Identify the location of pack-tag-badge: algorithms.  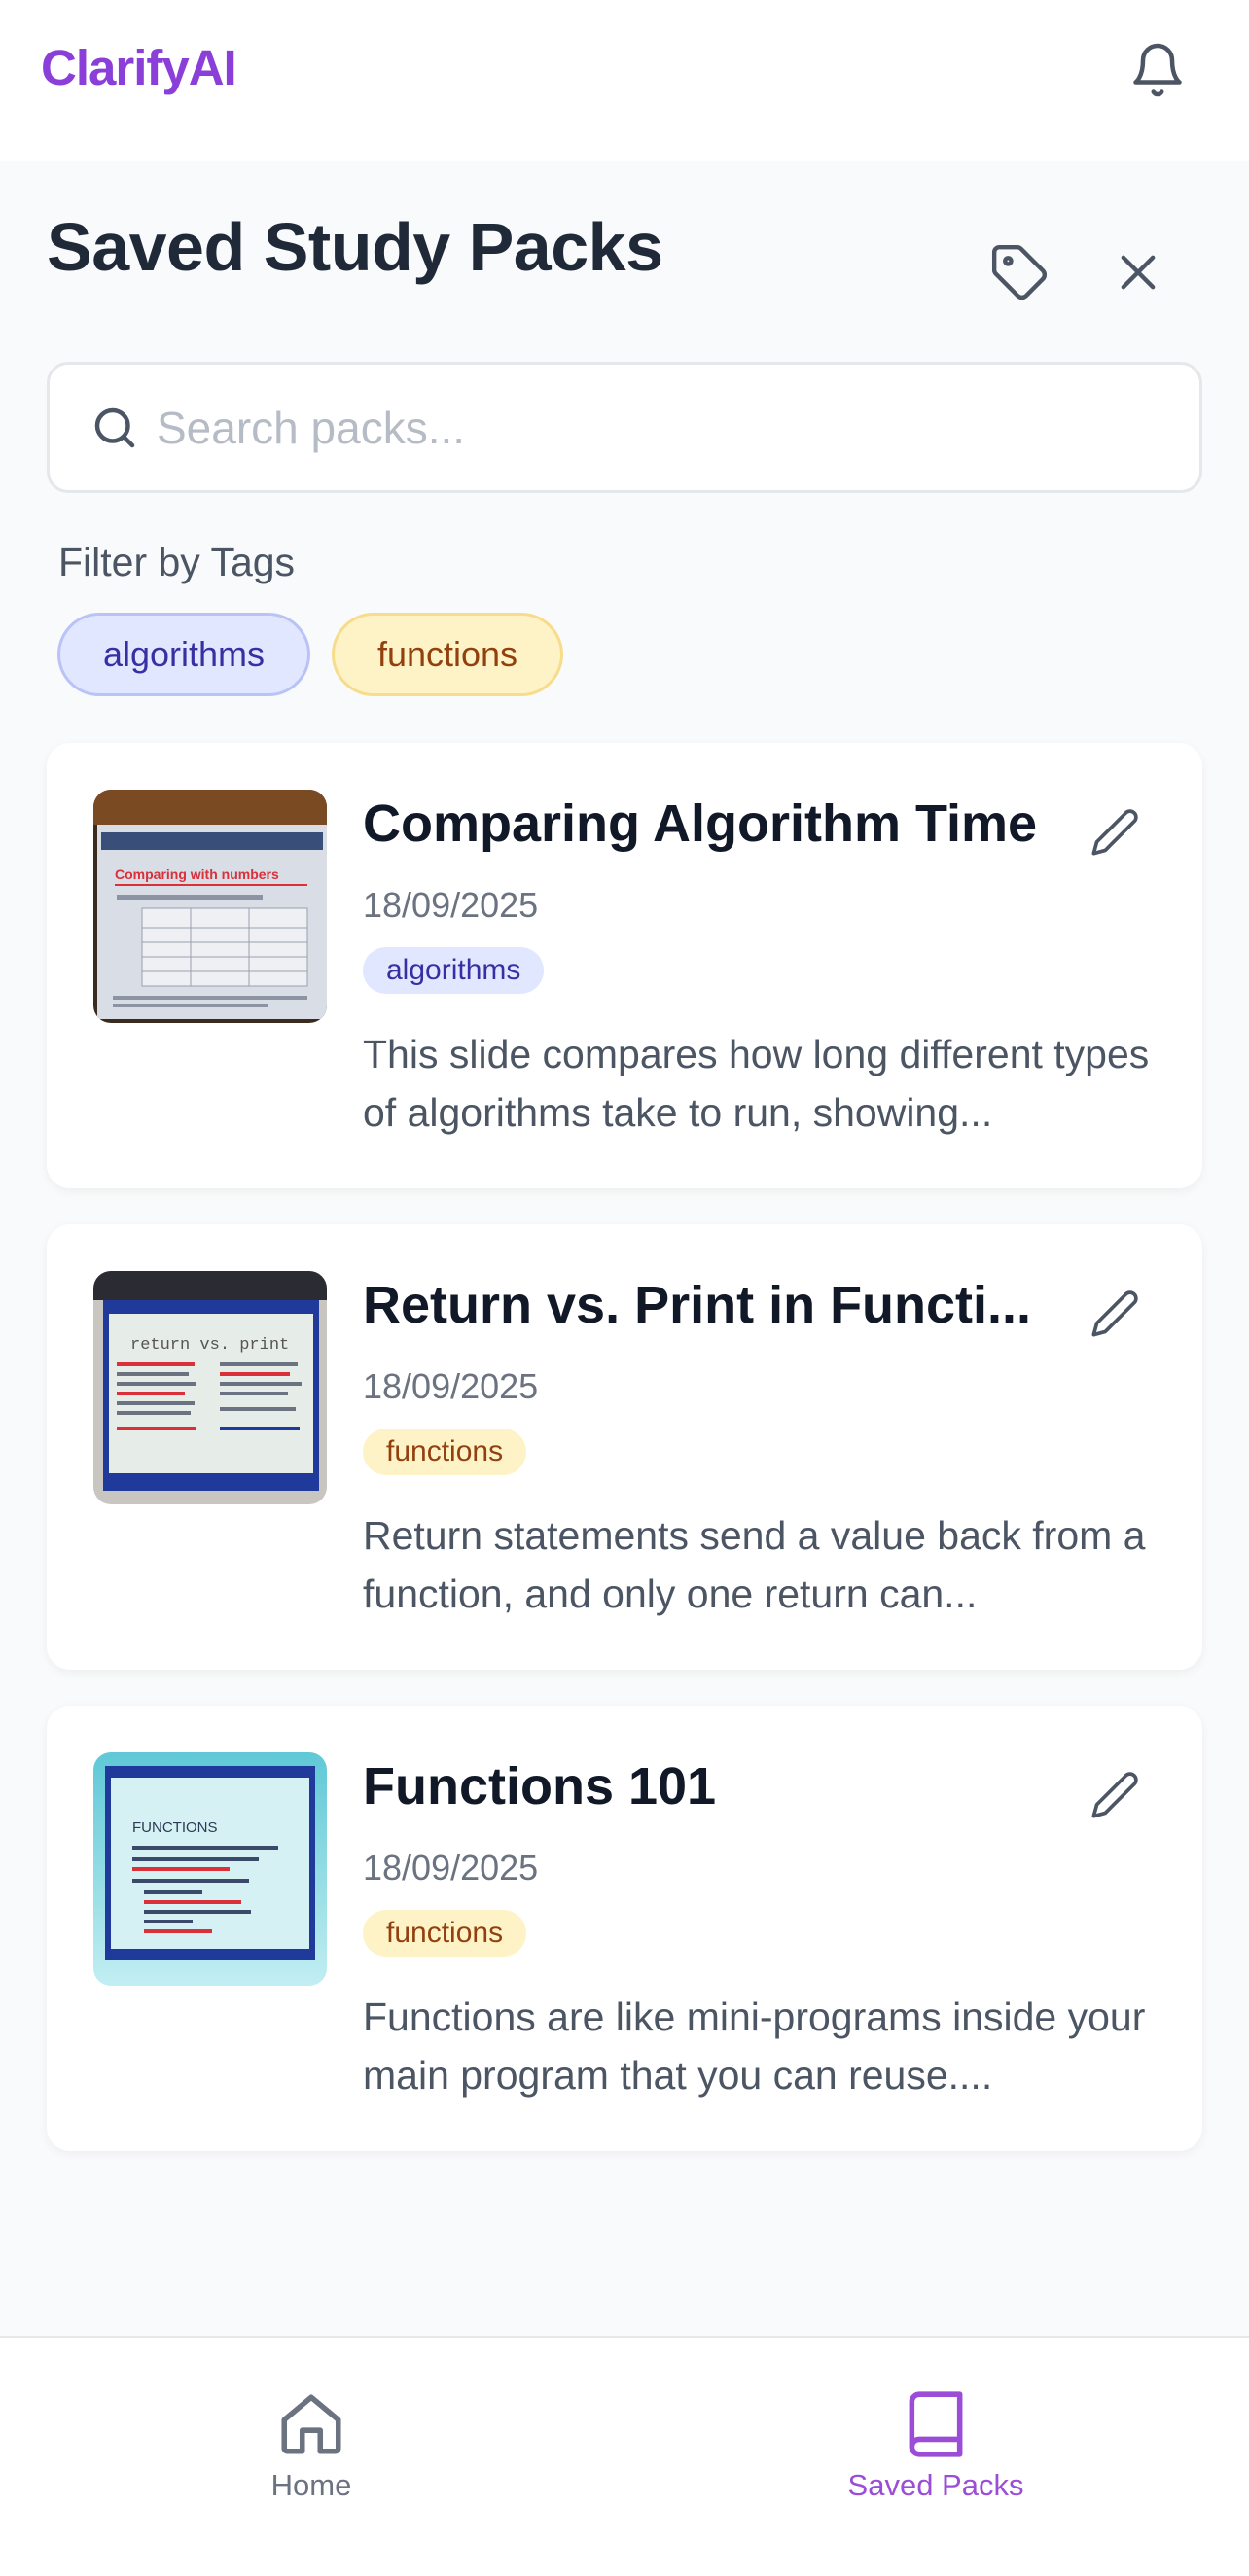
(454, 970).